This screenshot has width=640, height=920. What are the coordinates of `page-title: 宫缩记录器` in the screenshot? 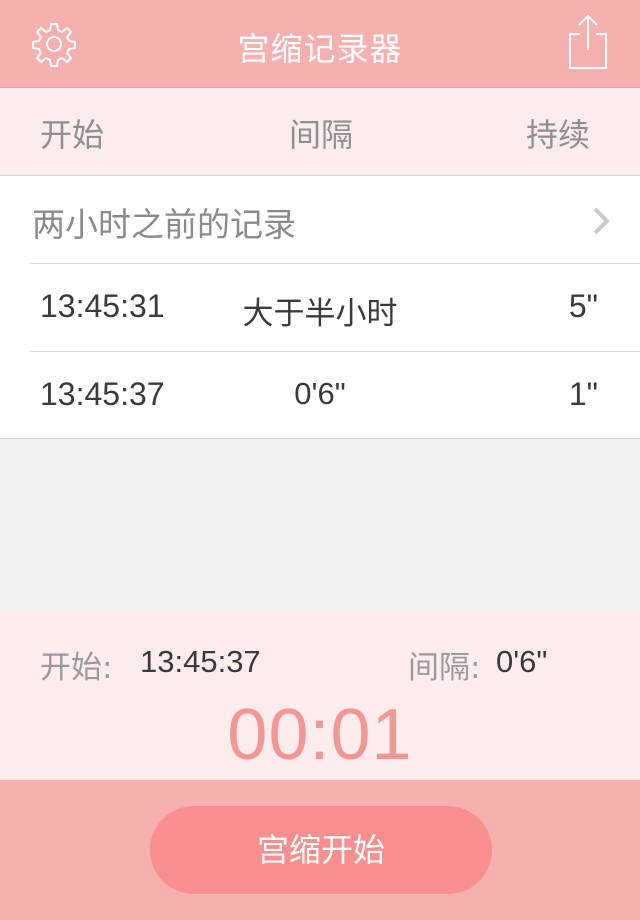 It's located at (320, 49).